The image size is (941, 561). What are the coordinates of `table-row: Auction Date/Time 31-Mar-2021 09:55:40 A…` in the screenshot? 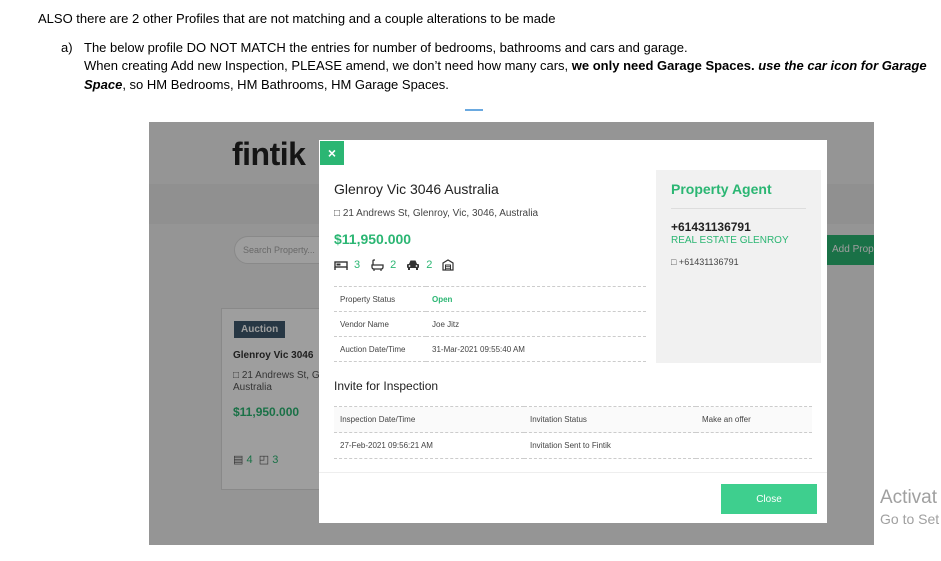 It's located at (490, 349).